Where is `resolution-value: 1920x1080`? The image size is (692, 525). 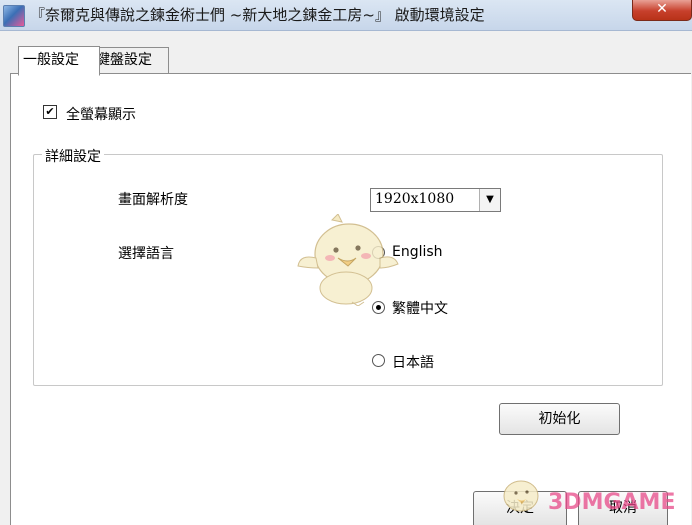
resolution-value: 1920x1080 is located at coordinates (415, 199).